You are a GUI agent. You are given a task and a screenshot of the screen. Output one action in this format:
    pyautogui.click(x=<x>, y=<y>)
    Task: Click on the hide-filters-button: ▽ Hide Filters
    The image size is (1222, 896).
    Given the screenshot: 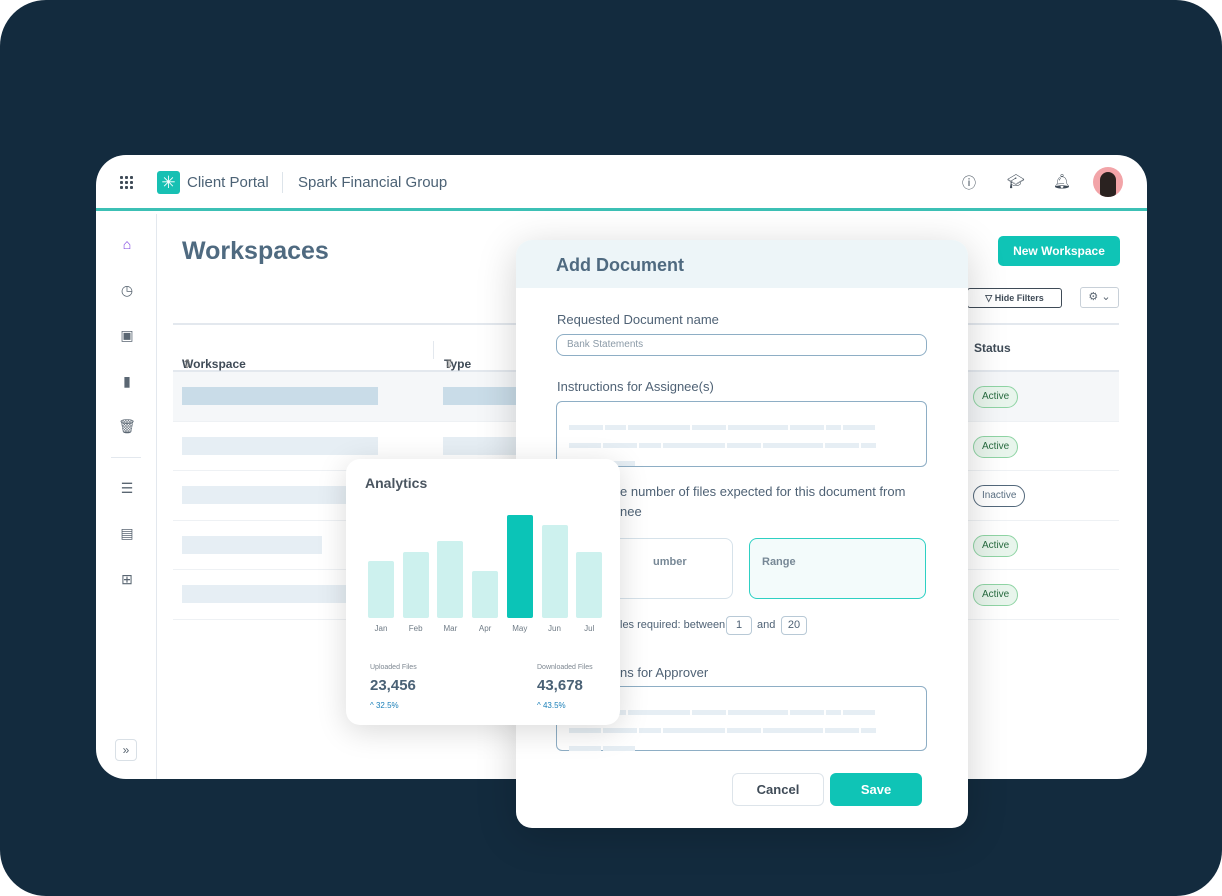 What is the action you would take?
    pyautogui.click(x=1014, y=298)
    